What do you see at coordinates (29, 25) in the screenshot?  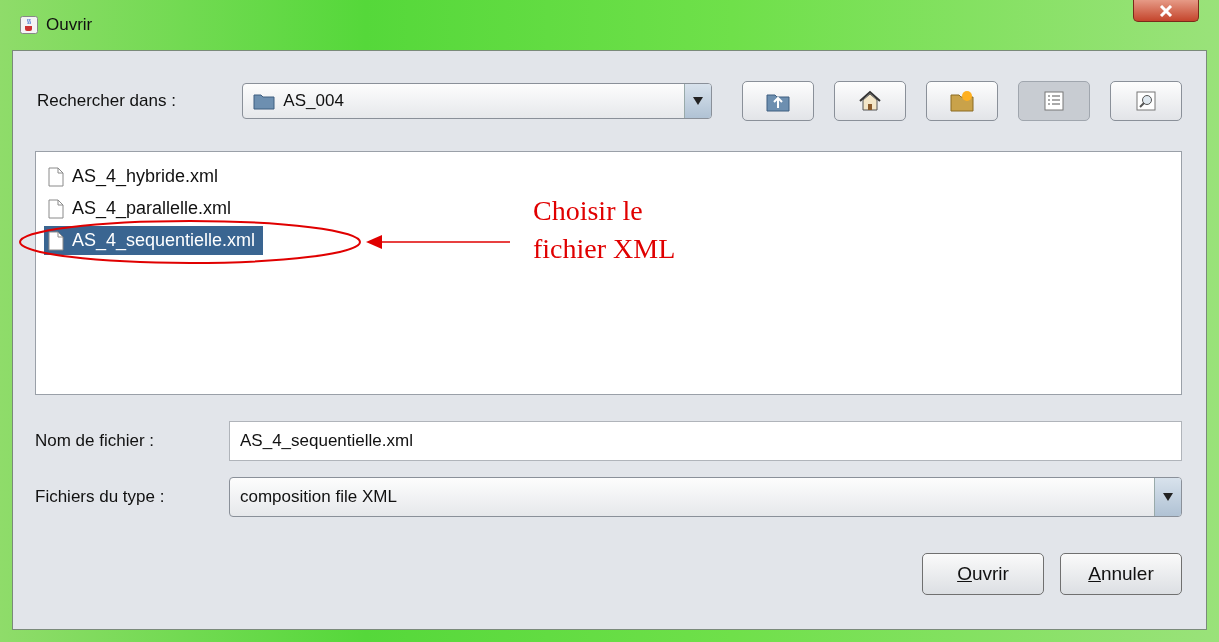 I see `cup-icon` at bounding box center [29, 25].